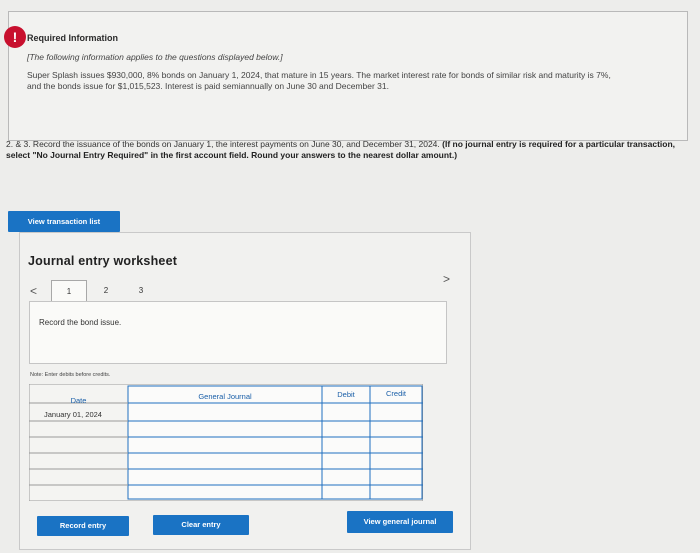 The height and width of the screenshot is (553, 700). I want to click on first-row-date: January 01, 2024, so click(73, 414).